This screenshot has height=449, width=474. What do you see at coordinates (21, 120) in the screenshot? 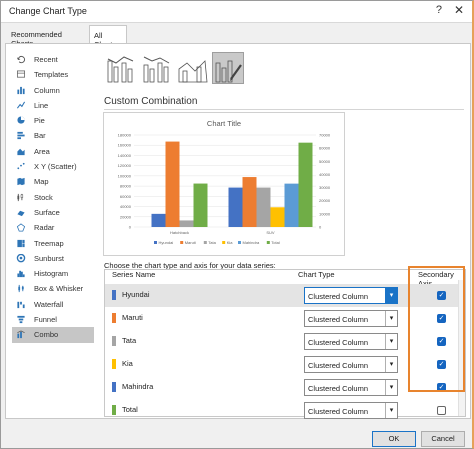
I see `pie-icon` at bounding box center [21, 120].